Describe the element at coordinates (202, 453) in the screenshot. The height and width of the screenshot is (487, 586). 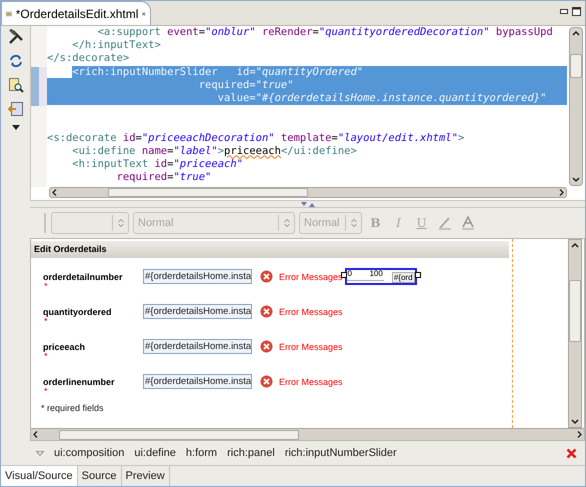
I see `breadcrumb-item: h:form` at that location.